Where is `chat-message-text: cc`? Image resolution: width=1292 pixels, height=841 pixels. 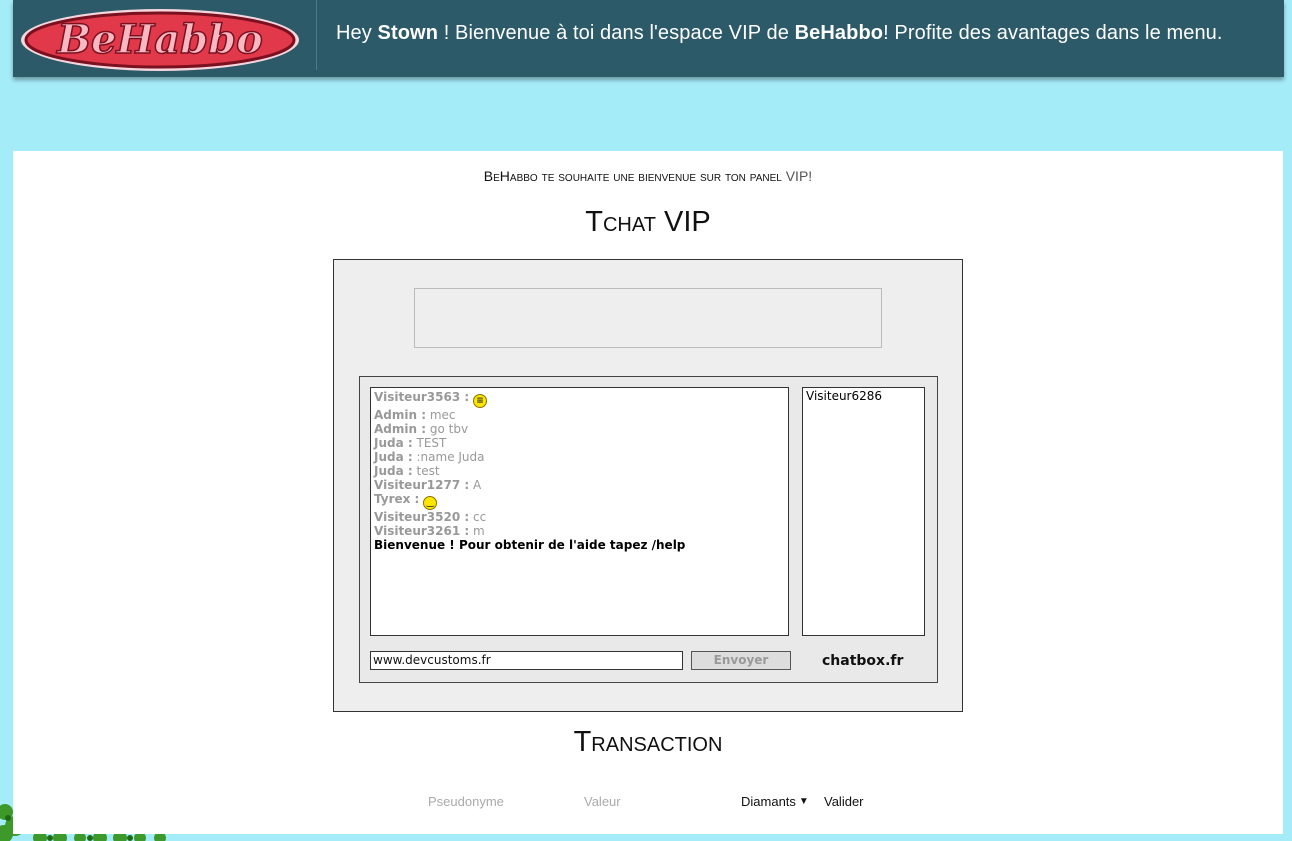 chat-message-text: cc is located at coordinates (479, 517).